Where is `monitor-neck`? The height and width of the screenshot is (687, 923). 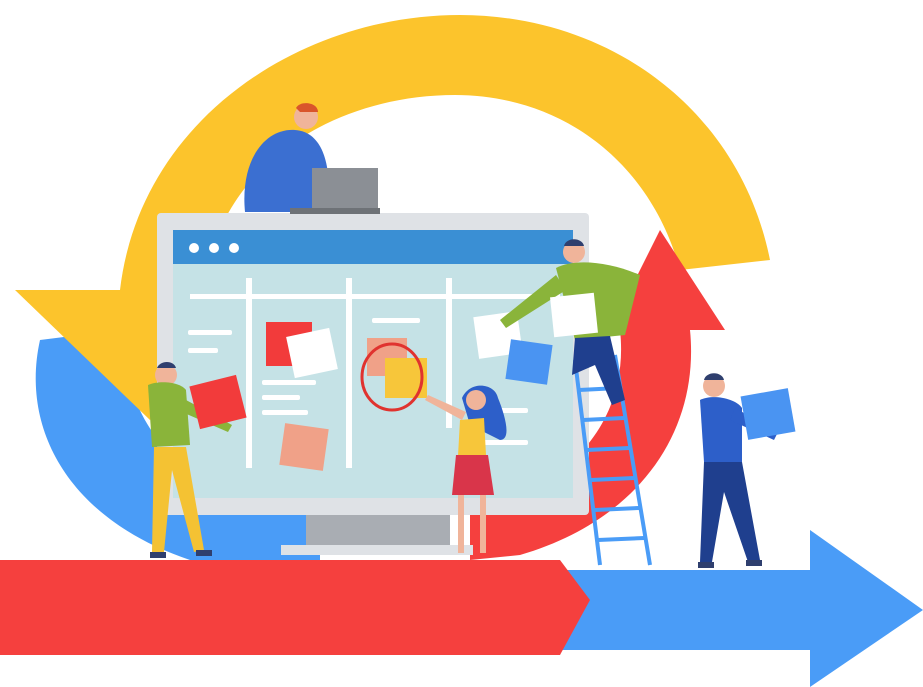
monitor-neck is located at coordinates (378, 531).